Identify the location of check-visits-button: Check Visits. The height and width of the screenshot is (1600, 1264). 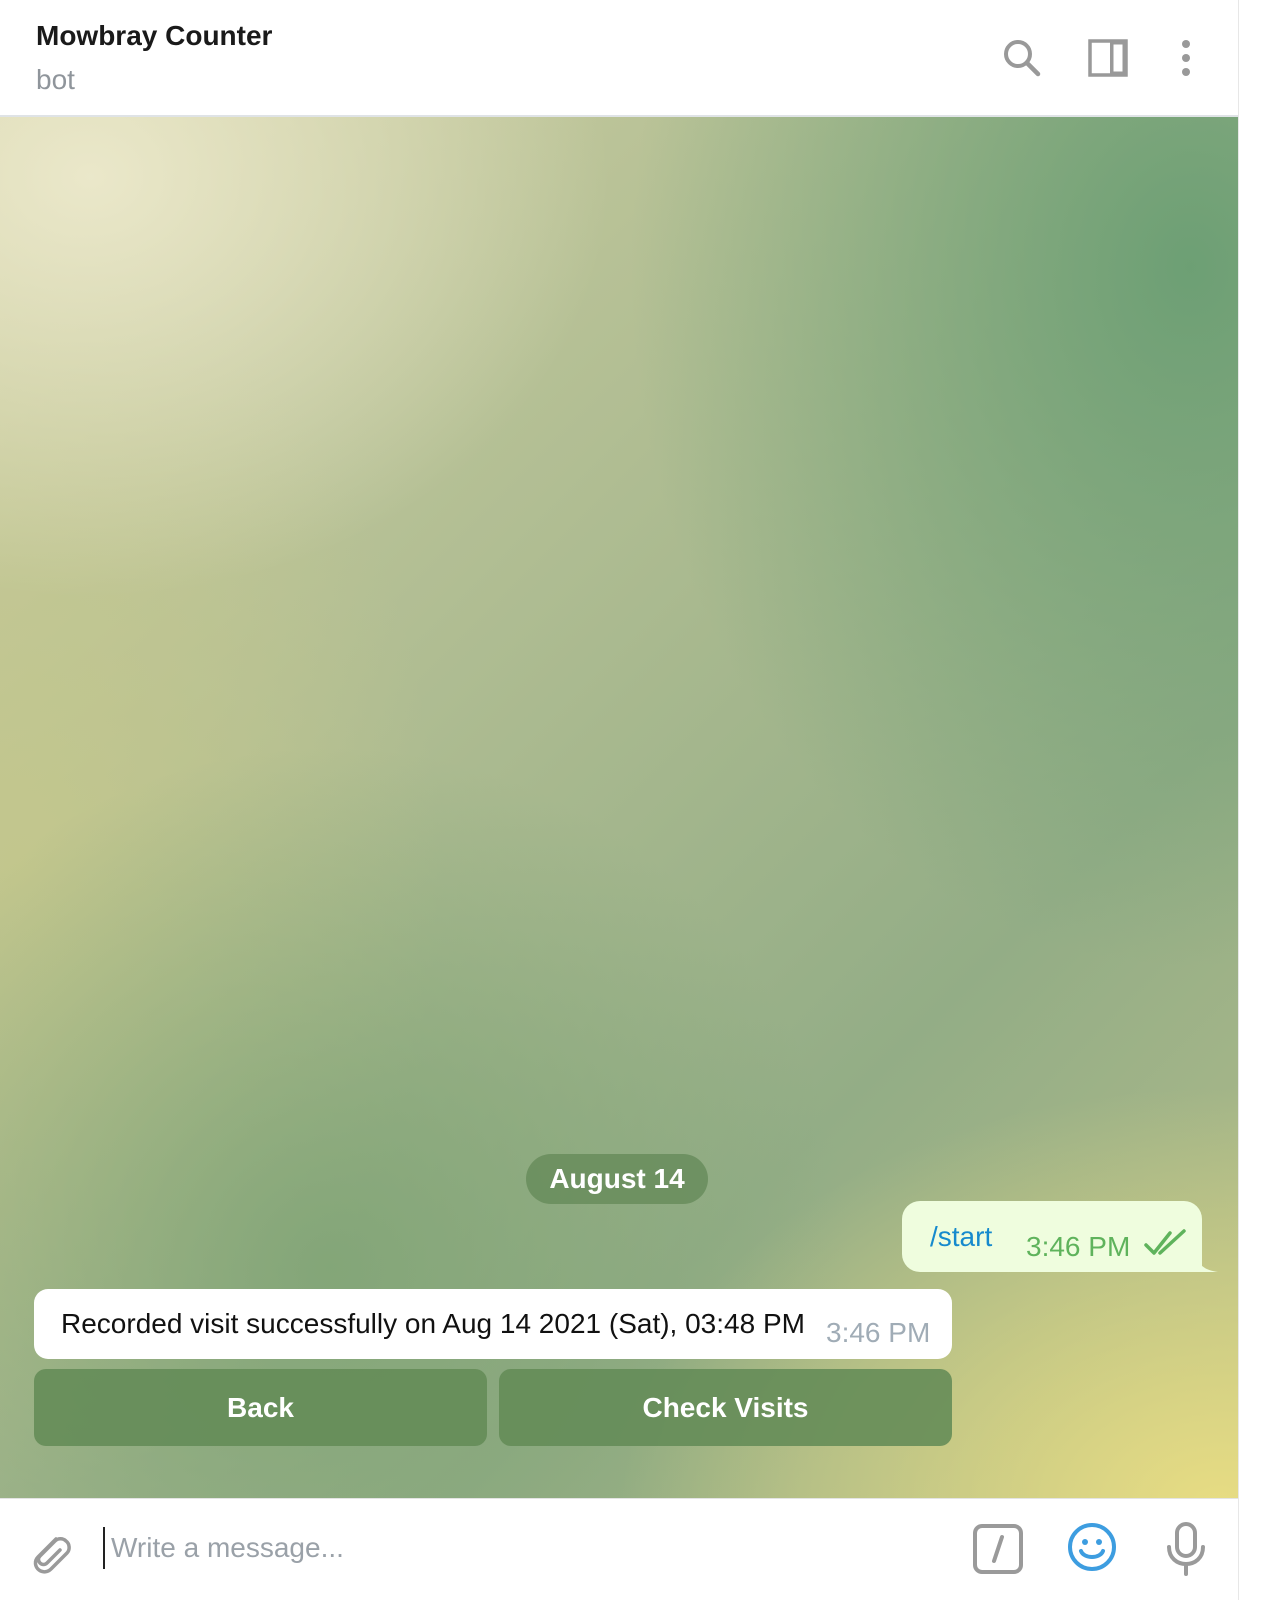
(725, 1407).